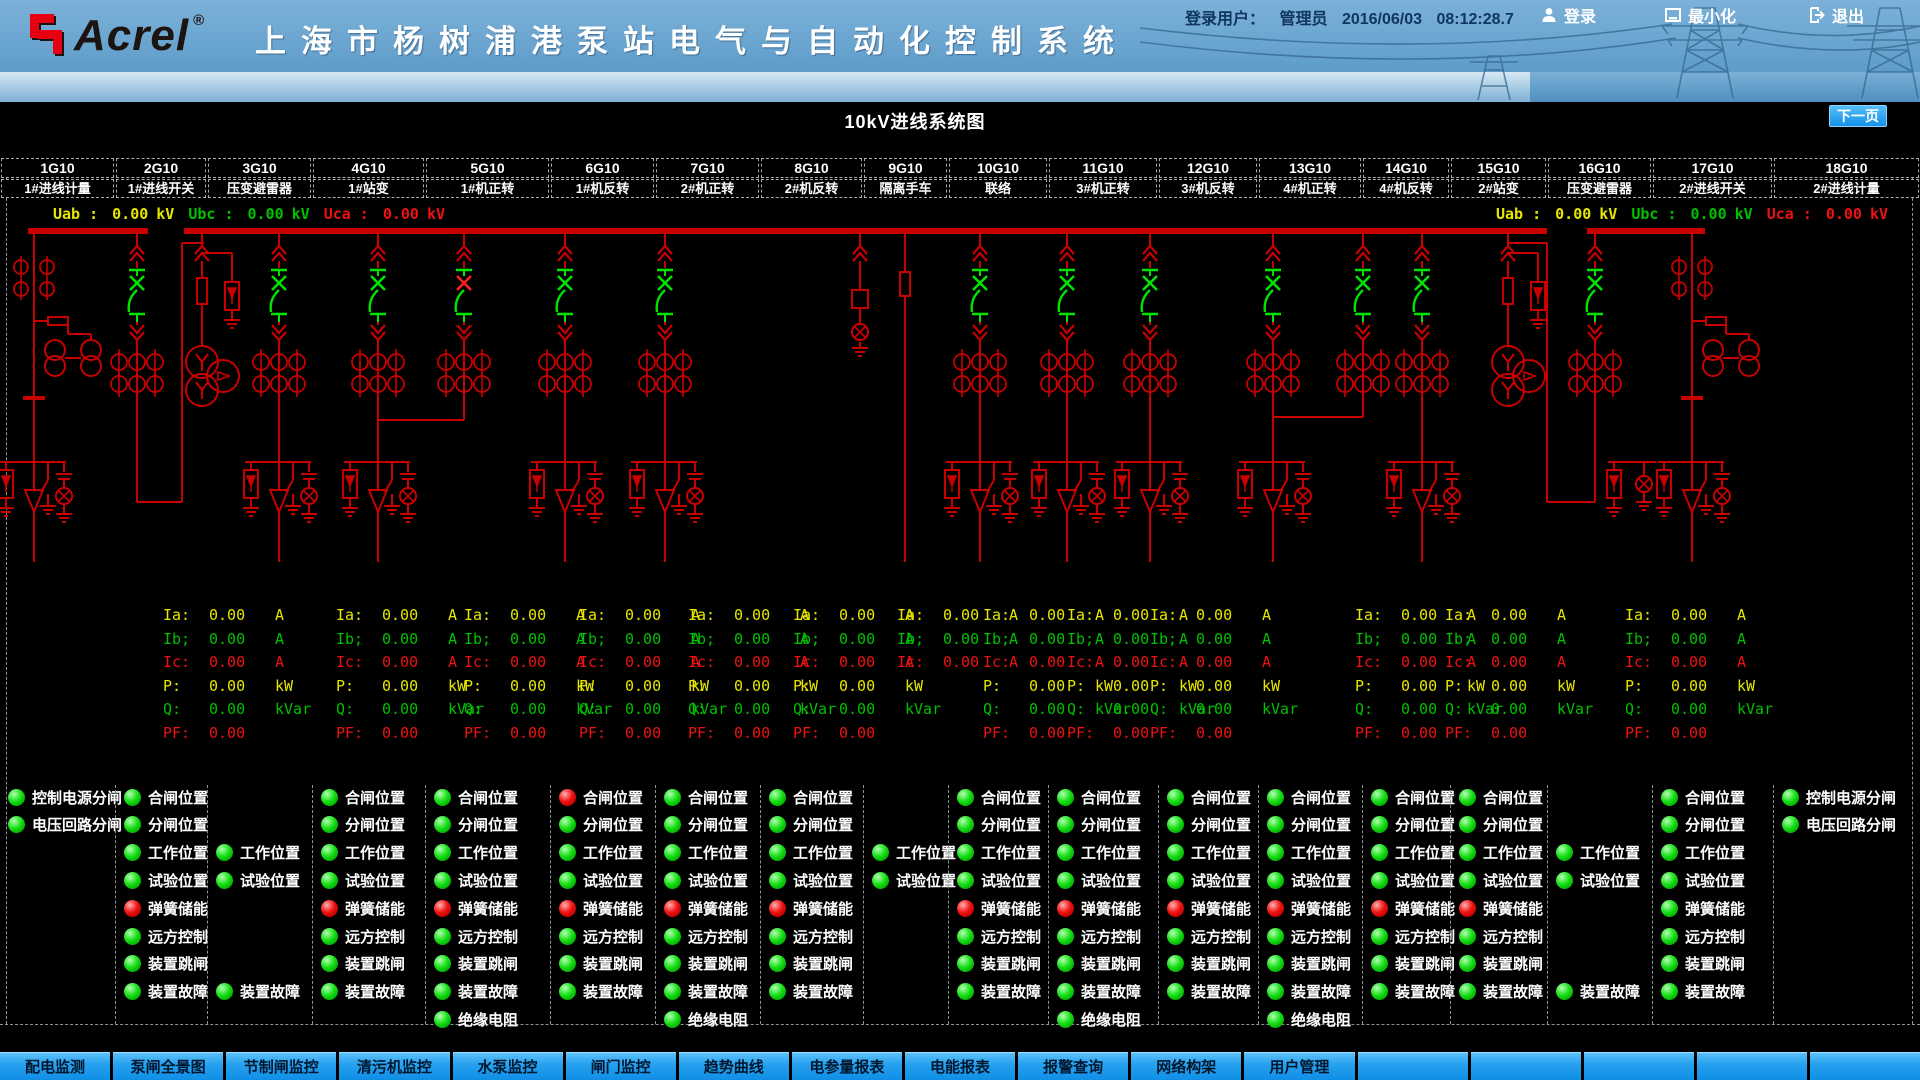 The height and width of the screenshot is (1080, 1920). What do you see at coordinates (999, 825) in the screenshot?
I see `status-indicator: 分闸位置` at bounding box center [999, 825].